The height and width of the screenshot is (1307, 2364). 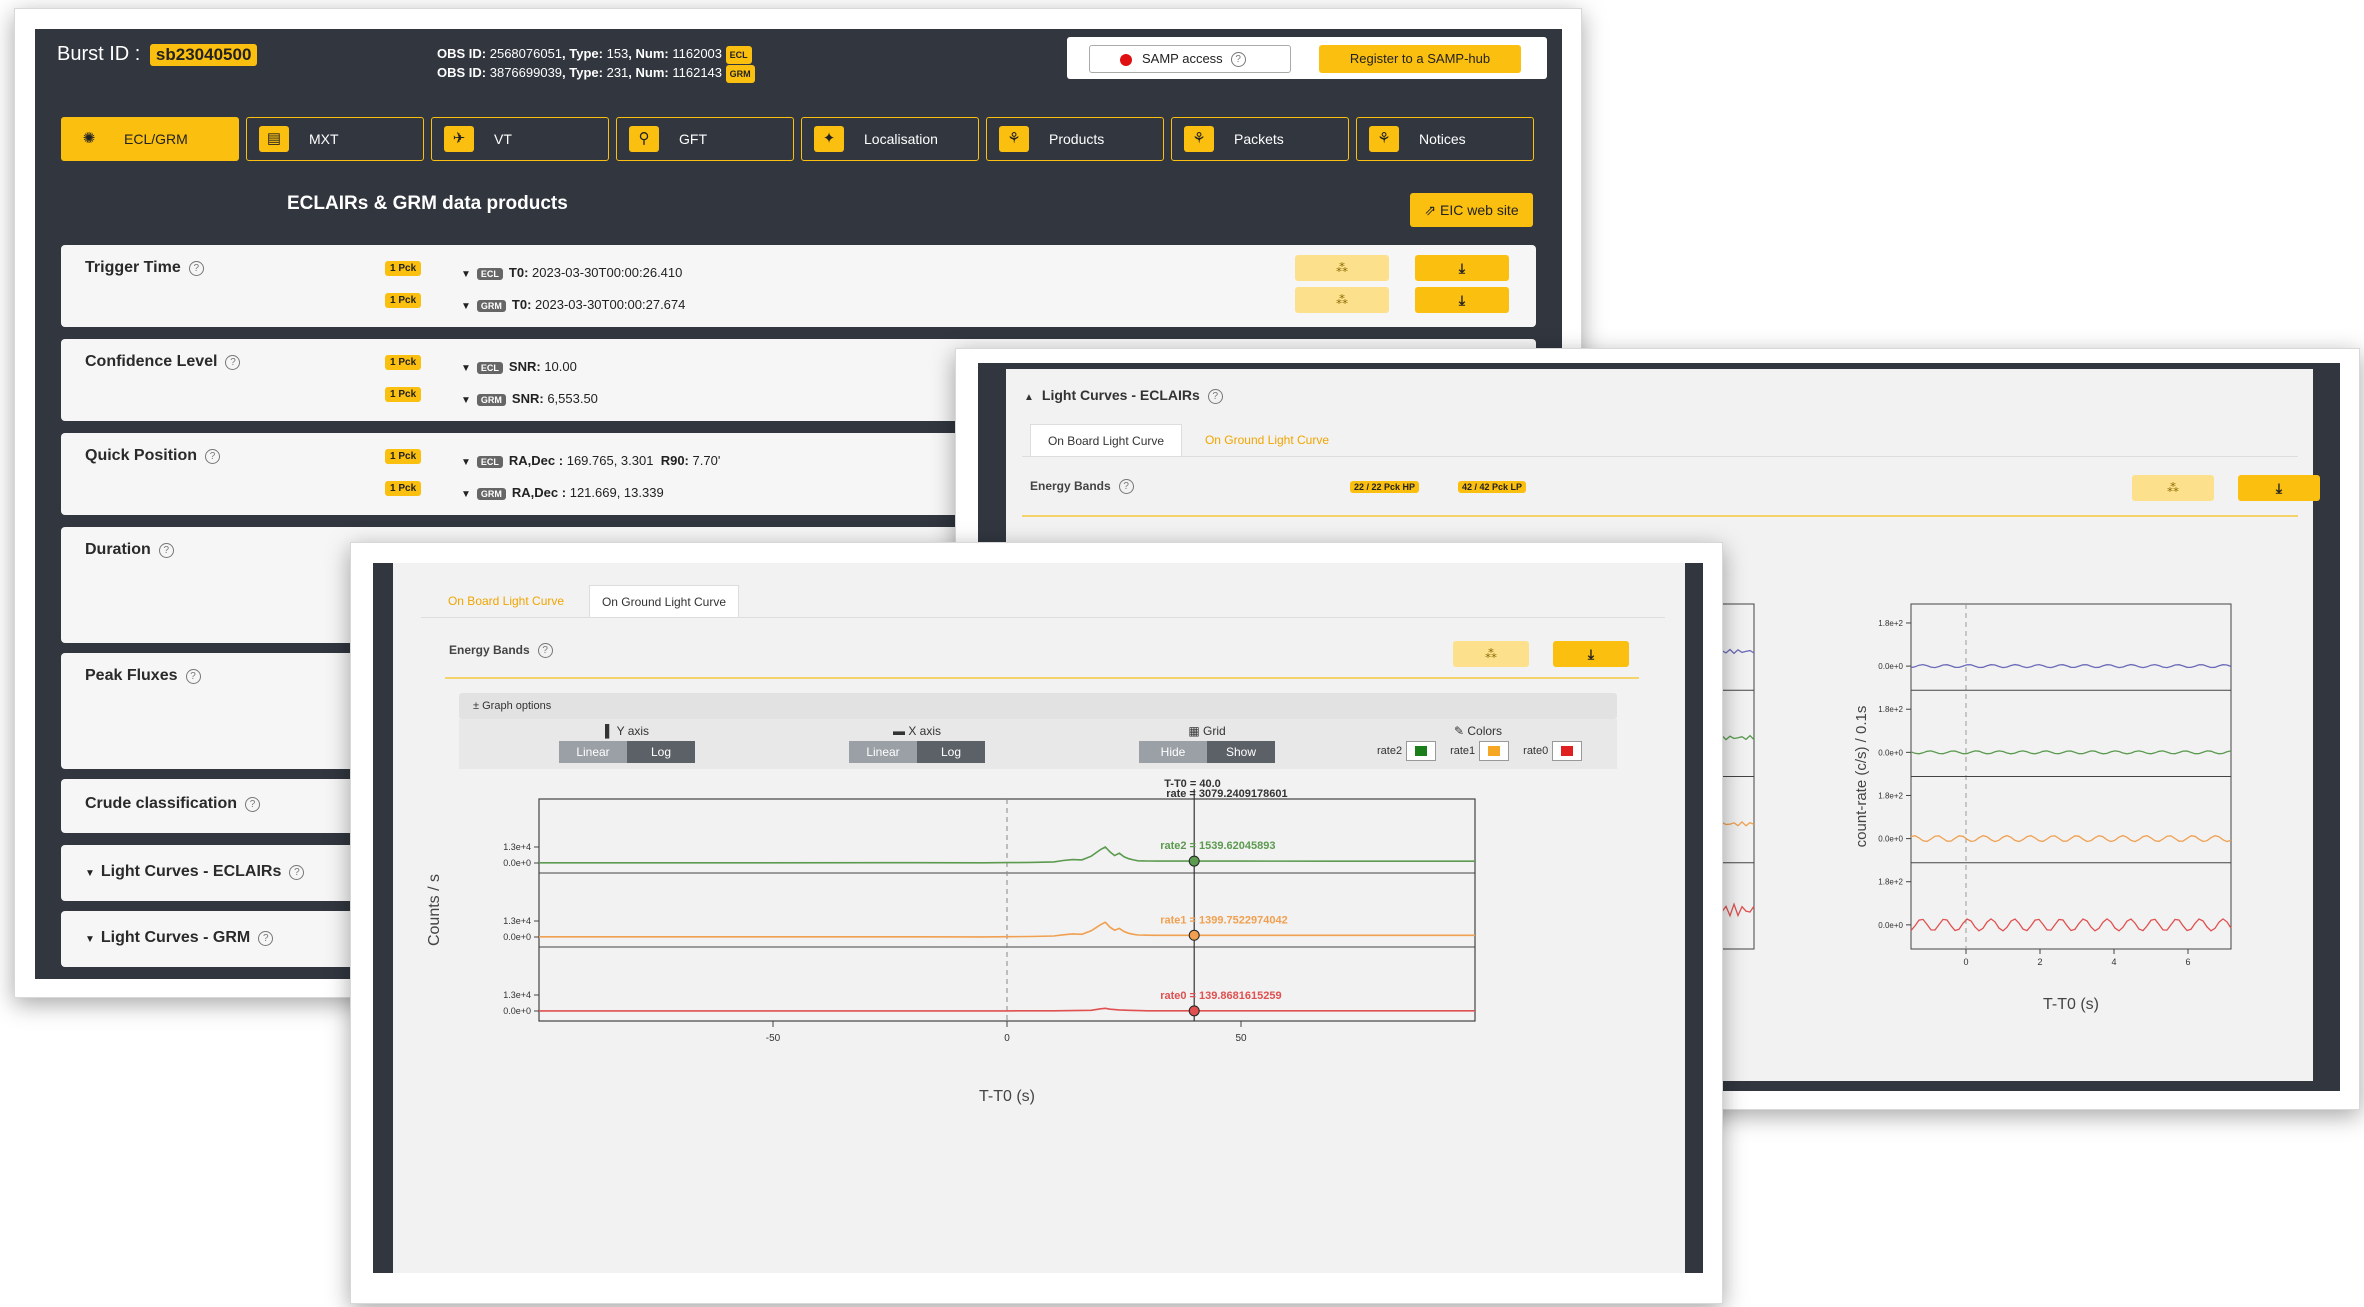 What do you see at coordinates (740, 74) in the screenshot?
I see `grm-badge: GRM` at bounding box center [740, 74].